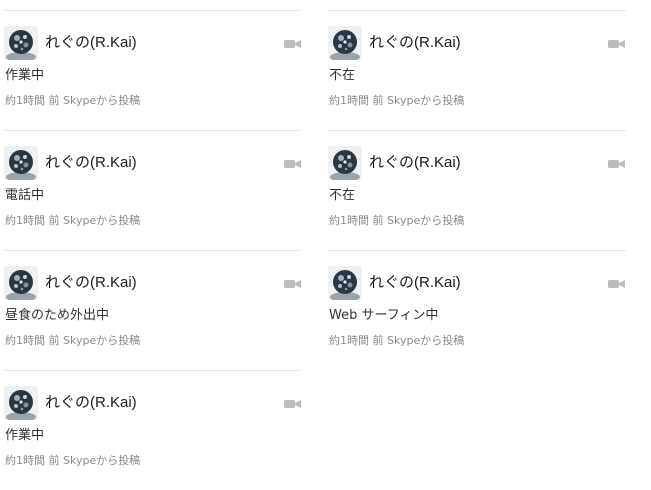 The image size is (651, 490). What do you see at coordinates (384, 315) in the screenshot?
I see `status-text: Web サーフィン中` at bounding box center [384, 315].